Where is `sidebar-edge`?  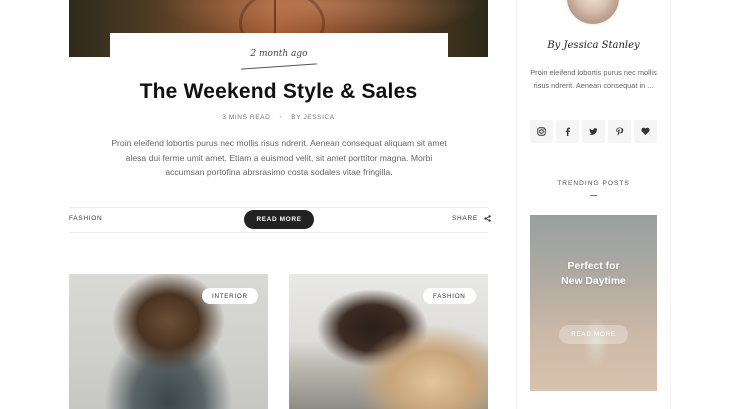 sidebar-edge is located at coordinates (670, 204).